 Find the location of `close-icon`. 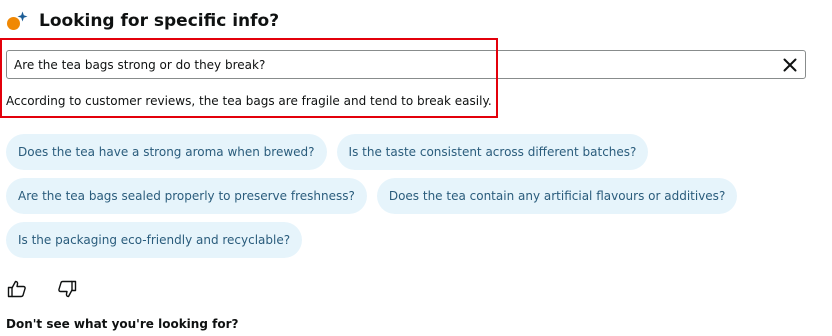

close-icon is located at coordinates (790, 64).